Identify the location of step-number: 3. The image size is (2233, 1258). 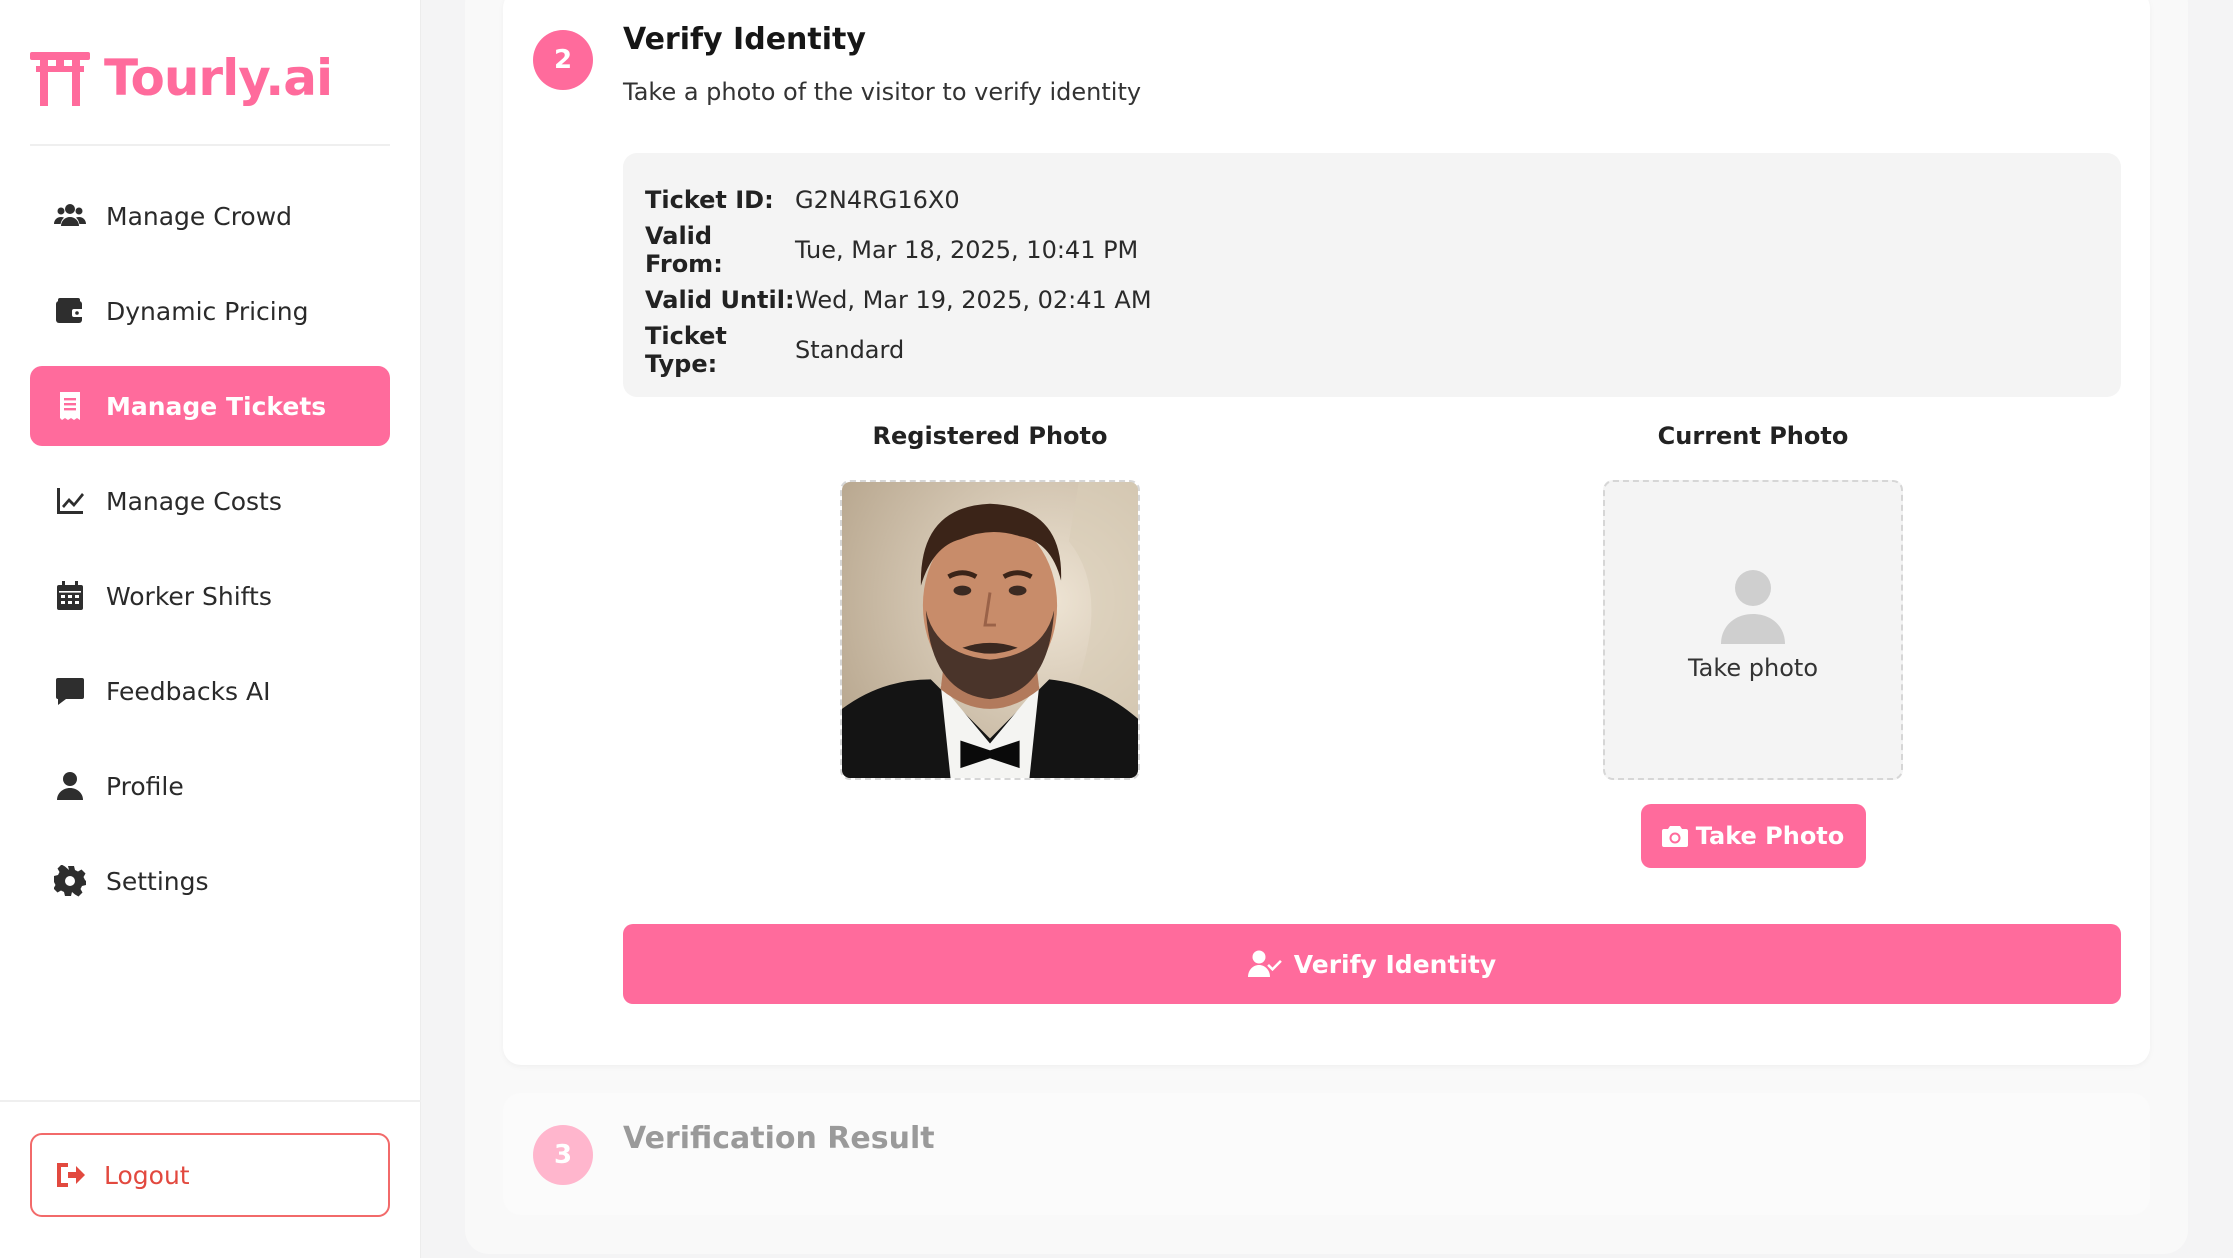
(563, 1155).